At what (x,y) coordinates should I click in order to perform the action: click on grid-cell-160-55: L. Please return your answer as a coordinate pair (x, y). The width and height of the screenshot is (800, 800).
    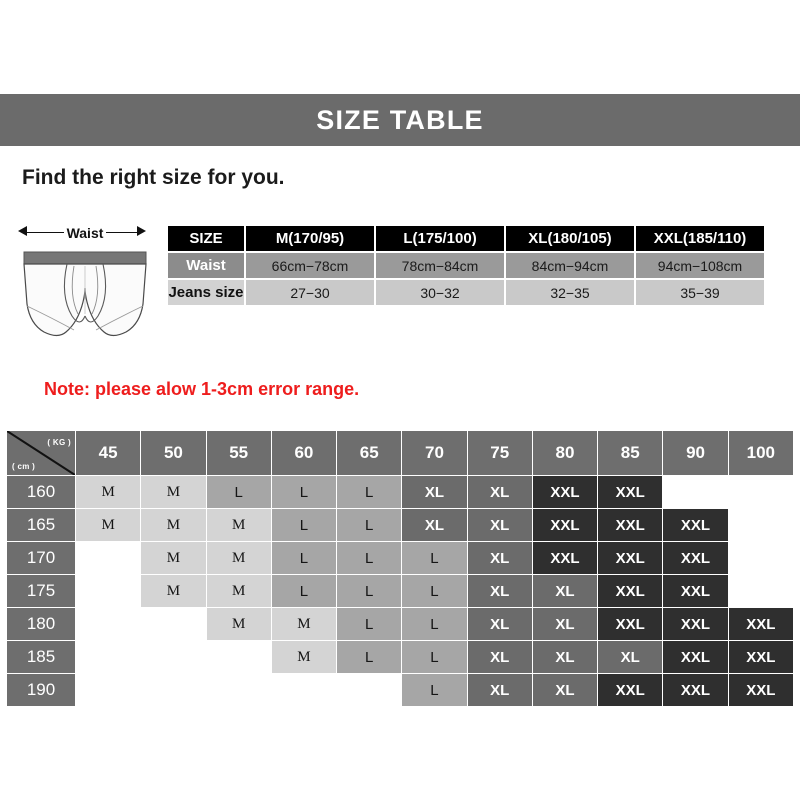
    Looking at the image, I should click on (238, 492).